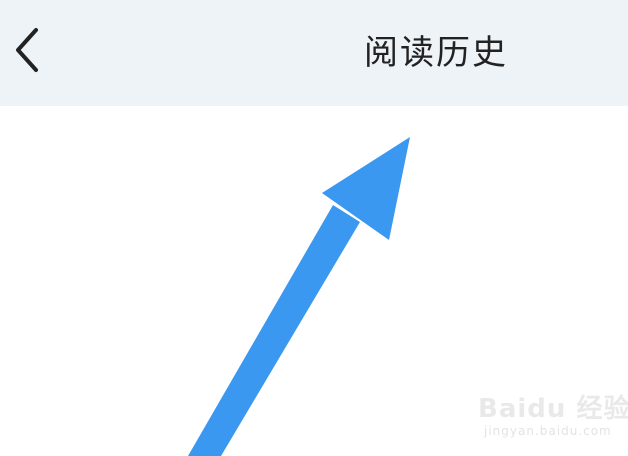 The width and height of the screenshot is (628, 456). I want to click on watermark: Baidu 经验 jingyan.baidu.com, so click(553, 418).